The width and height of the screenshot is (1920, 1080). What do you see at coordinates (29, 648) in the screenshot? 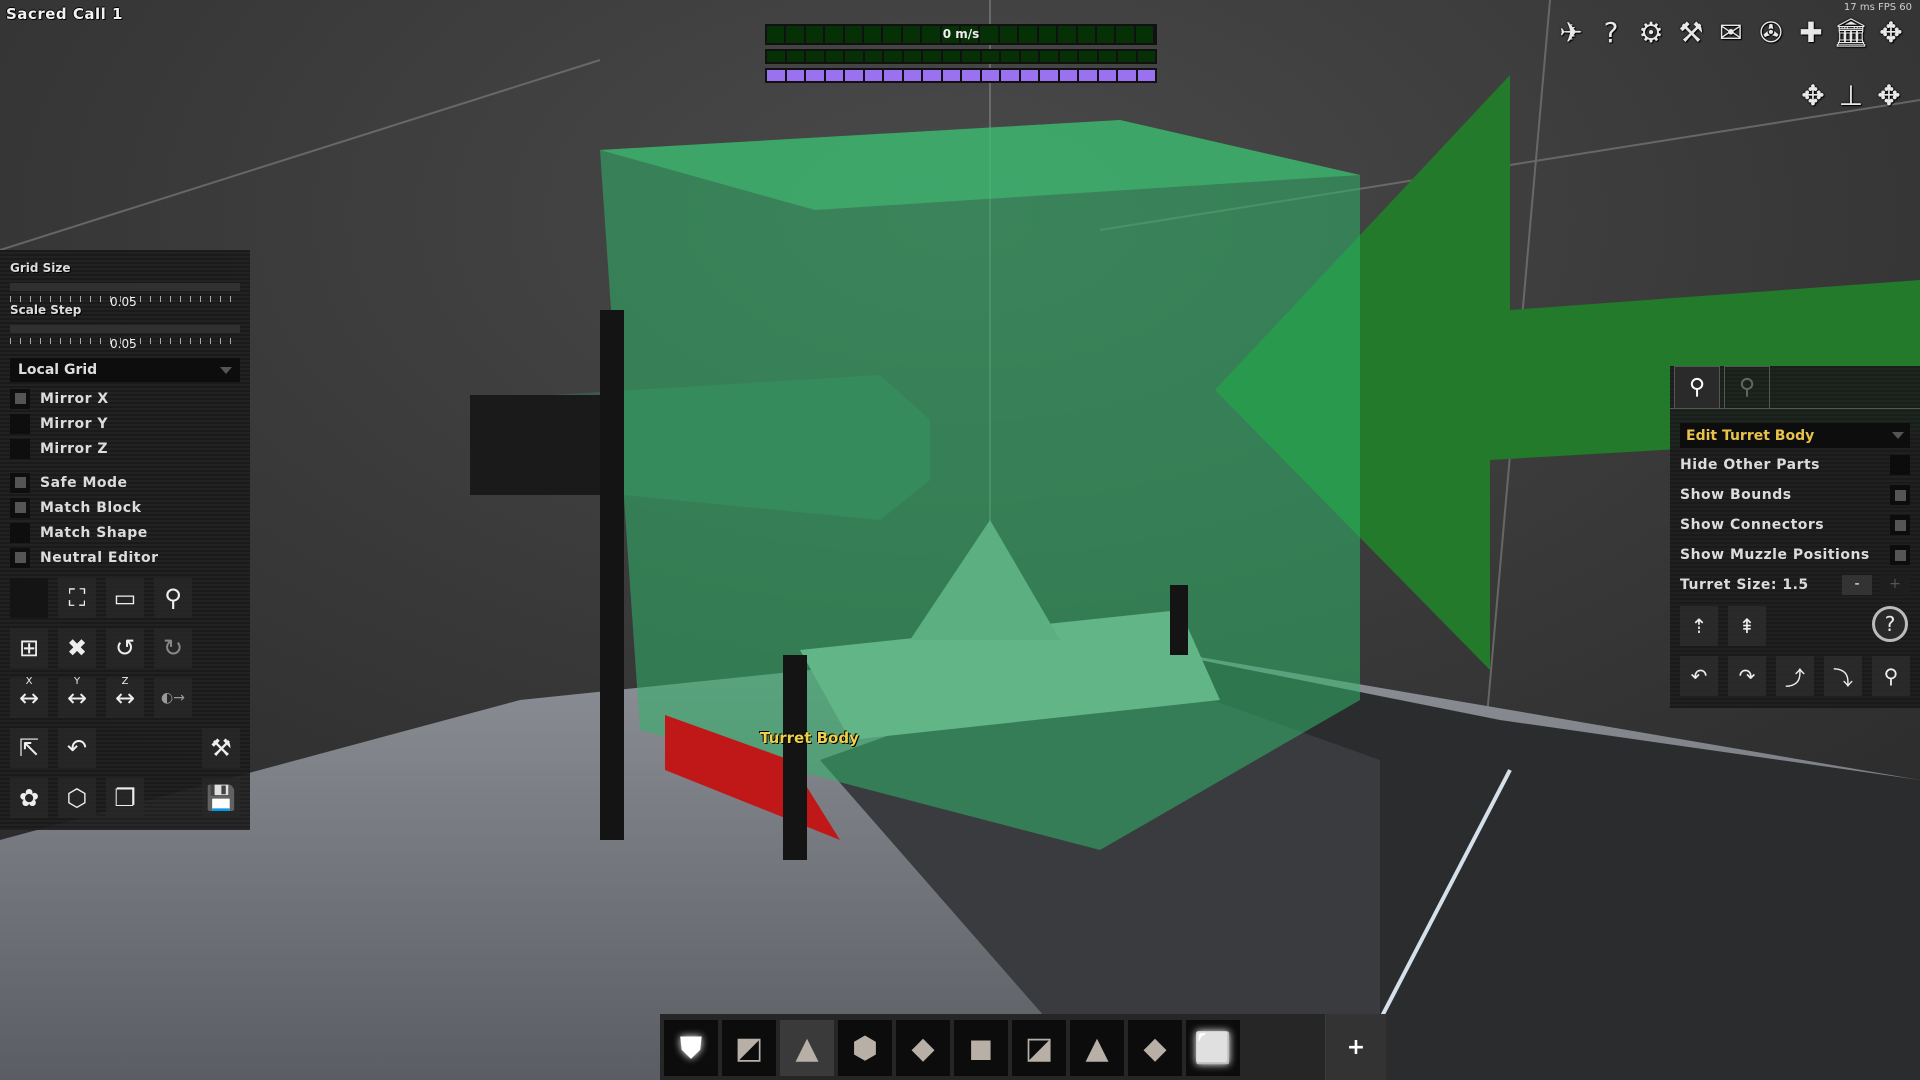
I see `merge-icon: ⊞` at bounding box center [29, 648].